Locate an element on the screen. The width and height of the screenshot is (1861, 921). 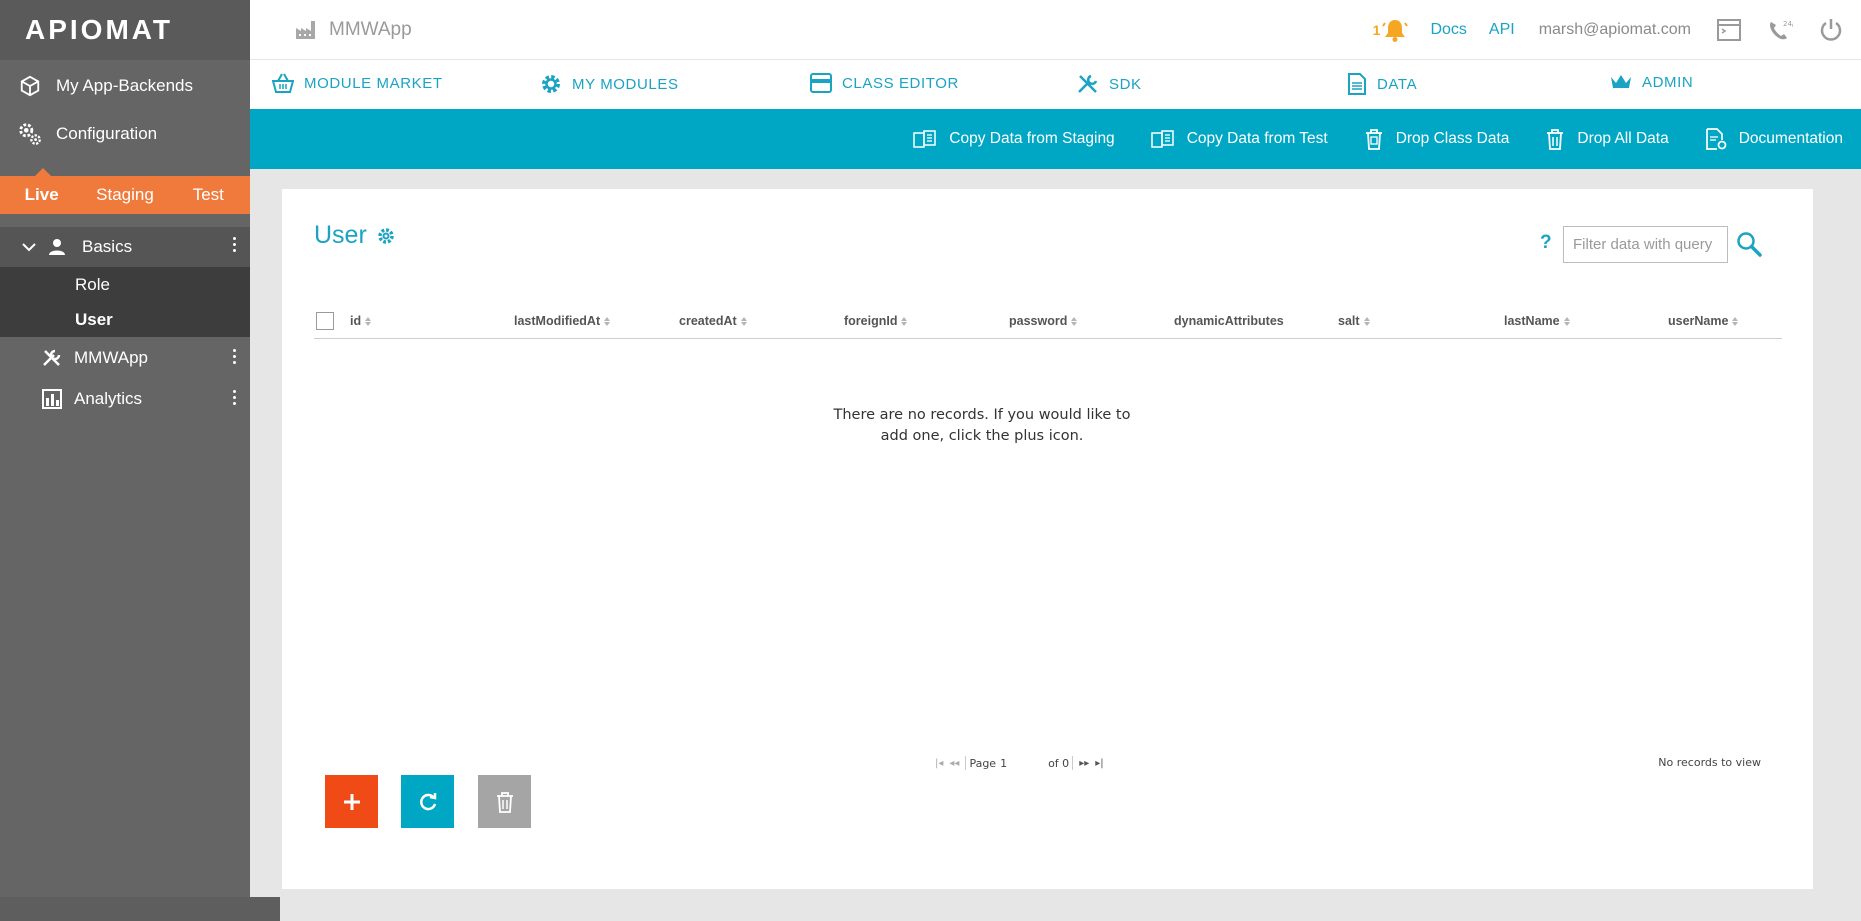
window-icon is located at coordinates (821, 83).